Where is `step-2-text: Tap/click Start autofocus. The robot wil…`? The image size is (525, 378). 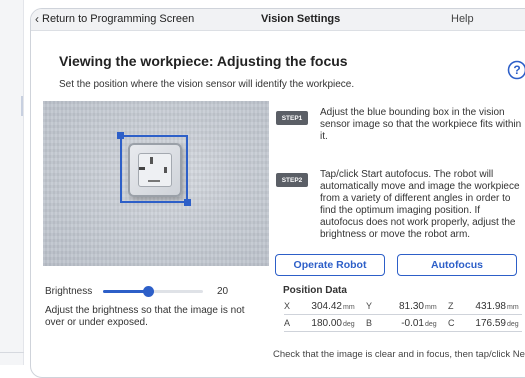
step-2-text: Tap/click Start autofocus. The robot wil… is located at coordinates (422, 205).